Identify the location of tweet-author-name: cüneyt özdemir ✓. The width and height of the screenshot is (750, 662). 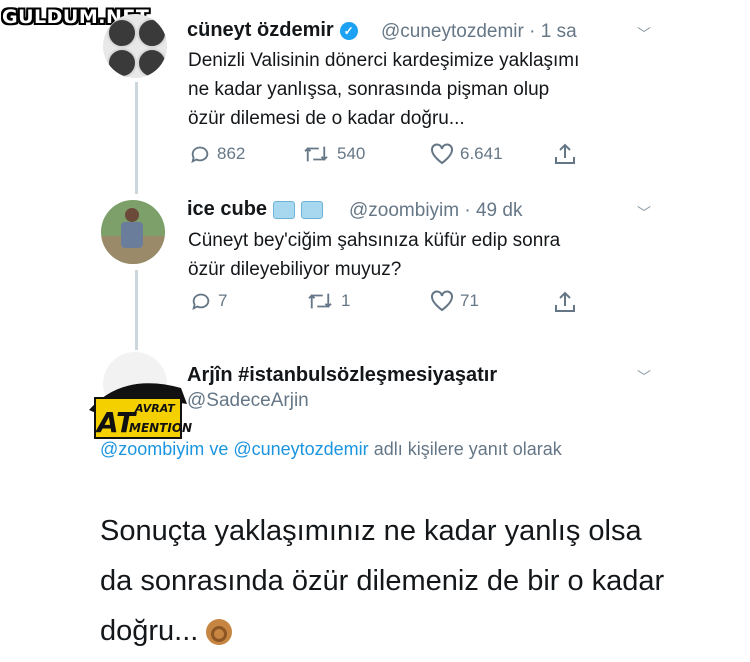
(272, 30).